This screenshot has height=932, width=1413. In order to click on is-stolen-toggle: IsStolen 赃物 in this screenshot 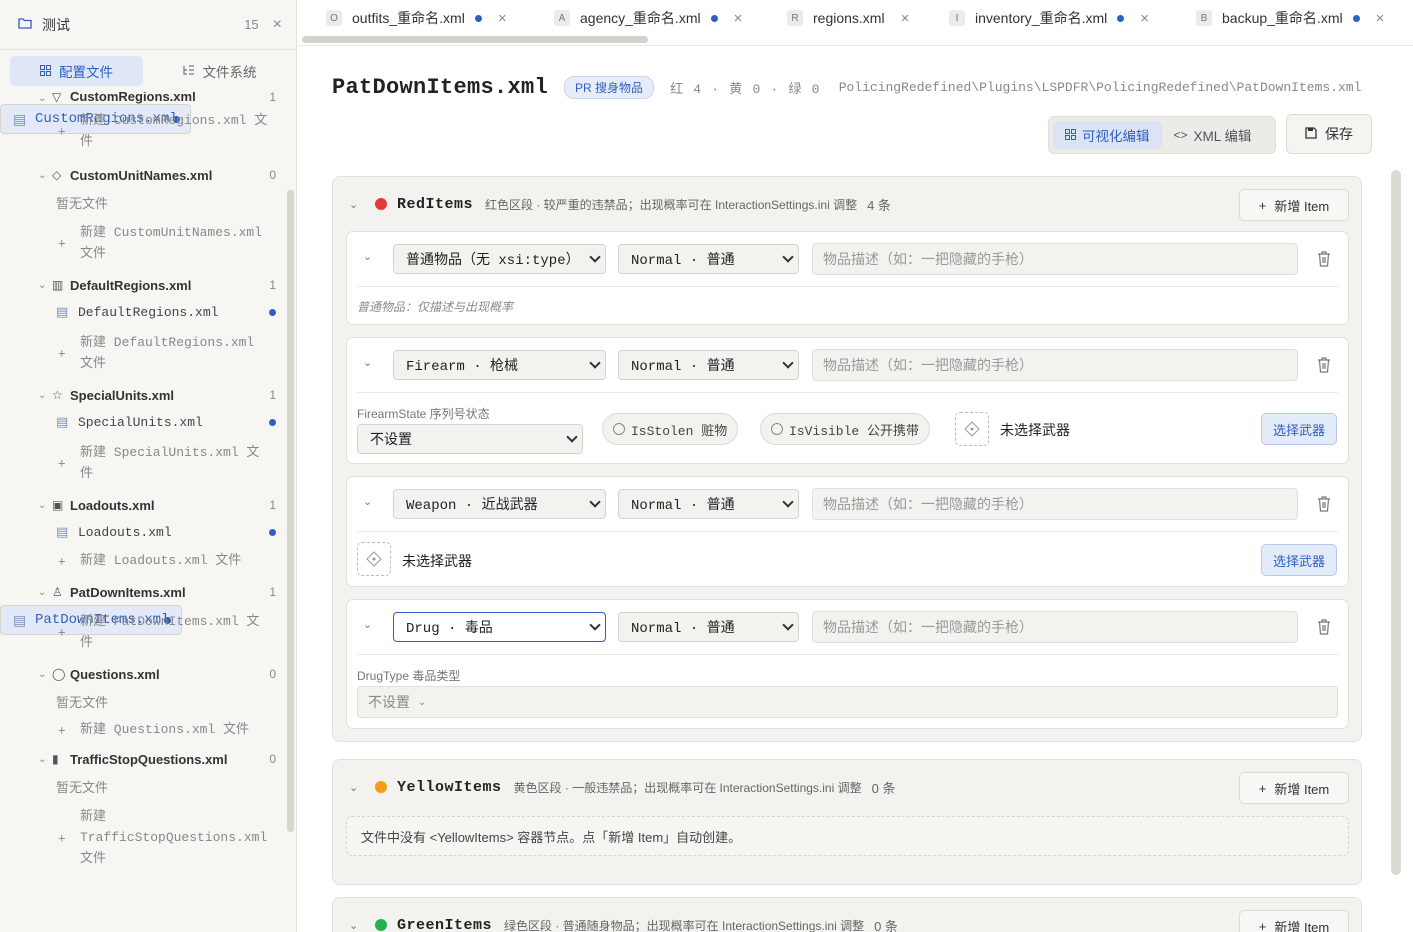, I will do `click(670, 429)`.